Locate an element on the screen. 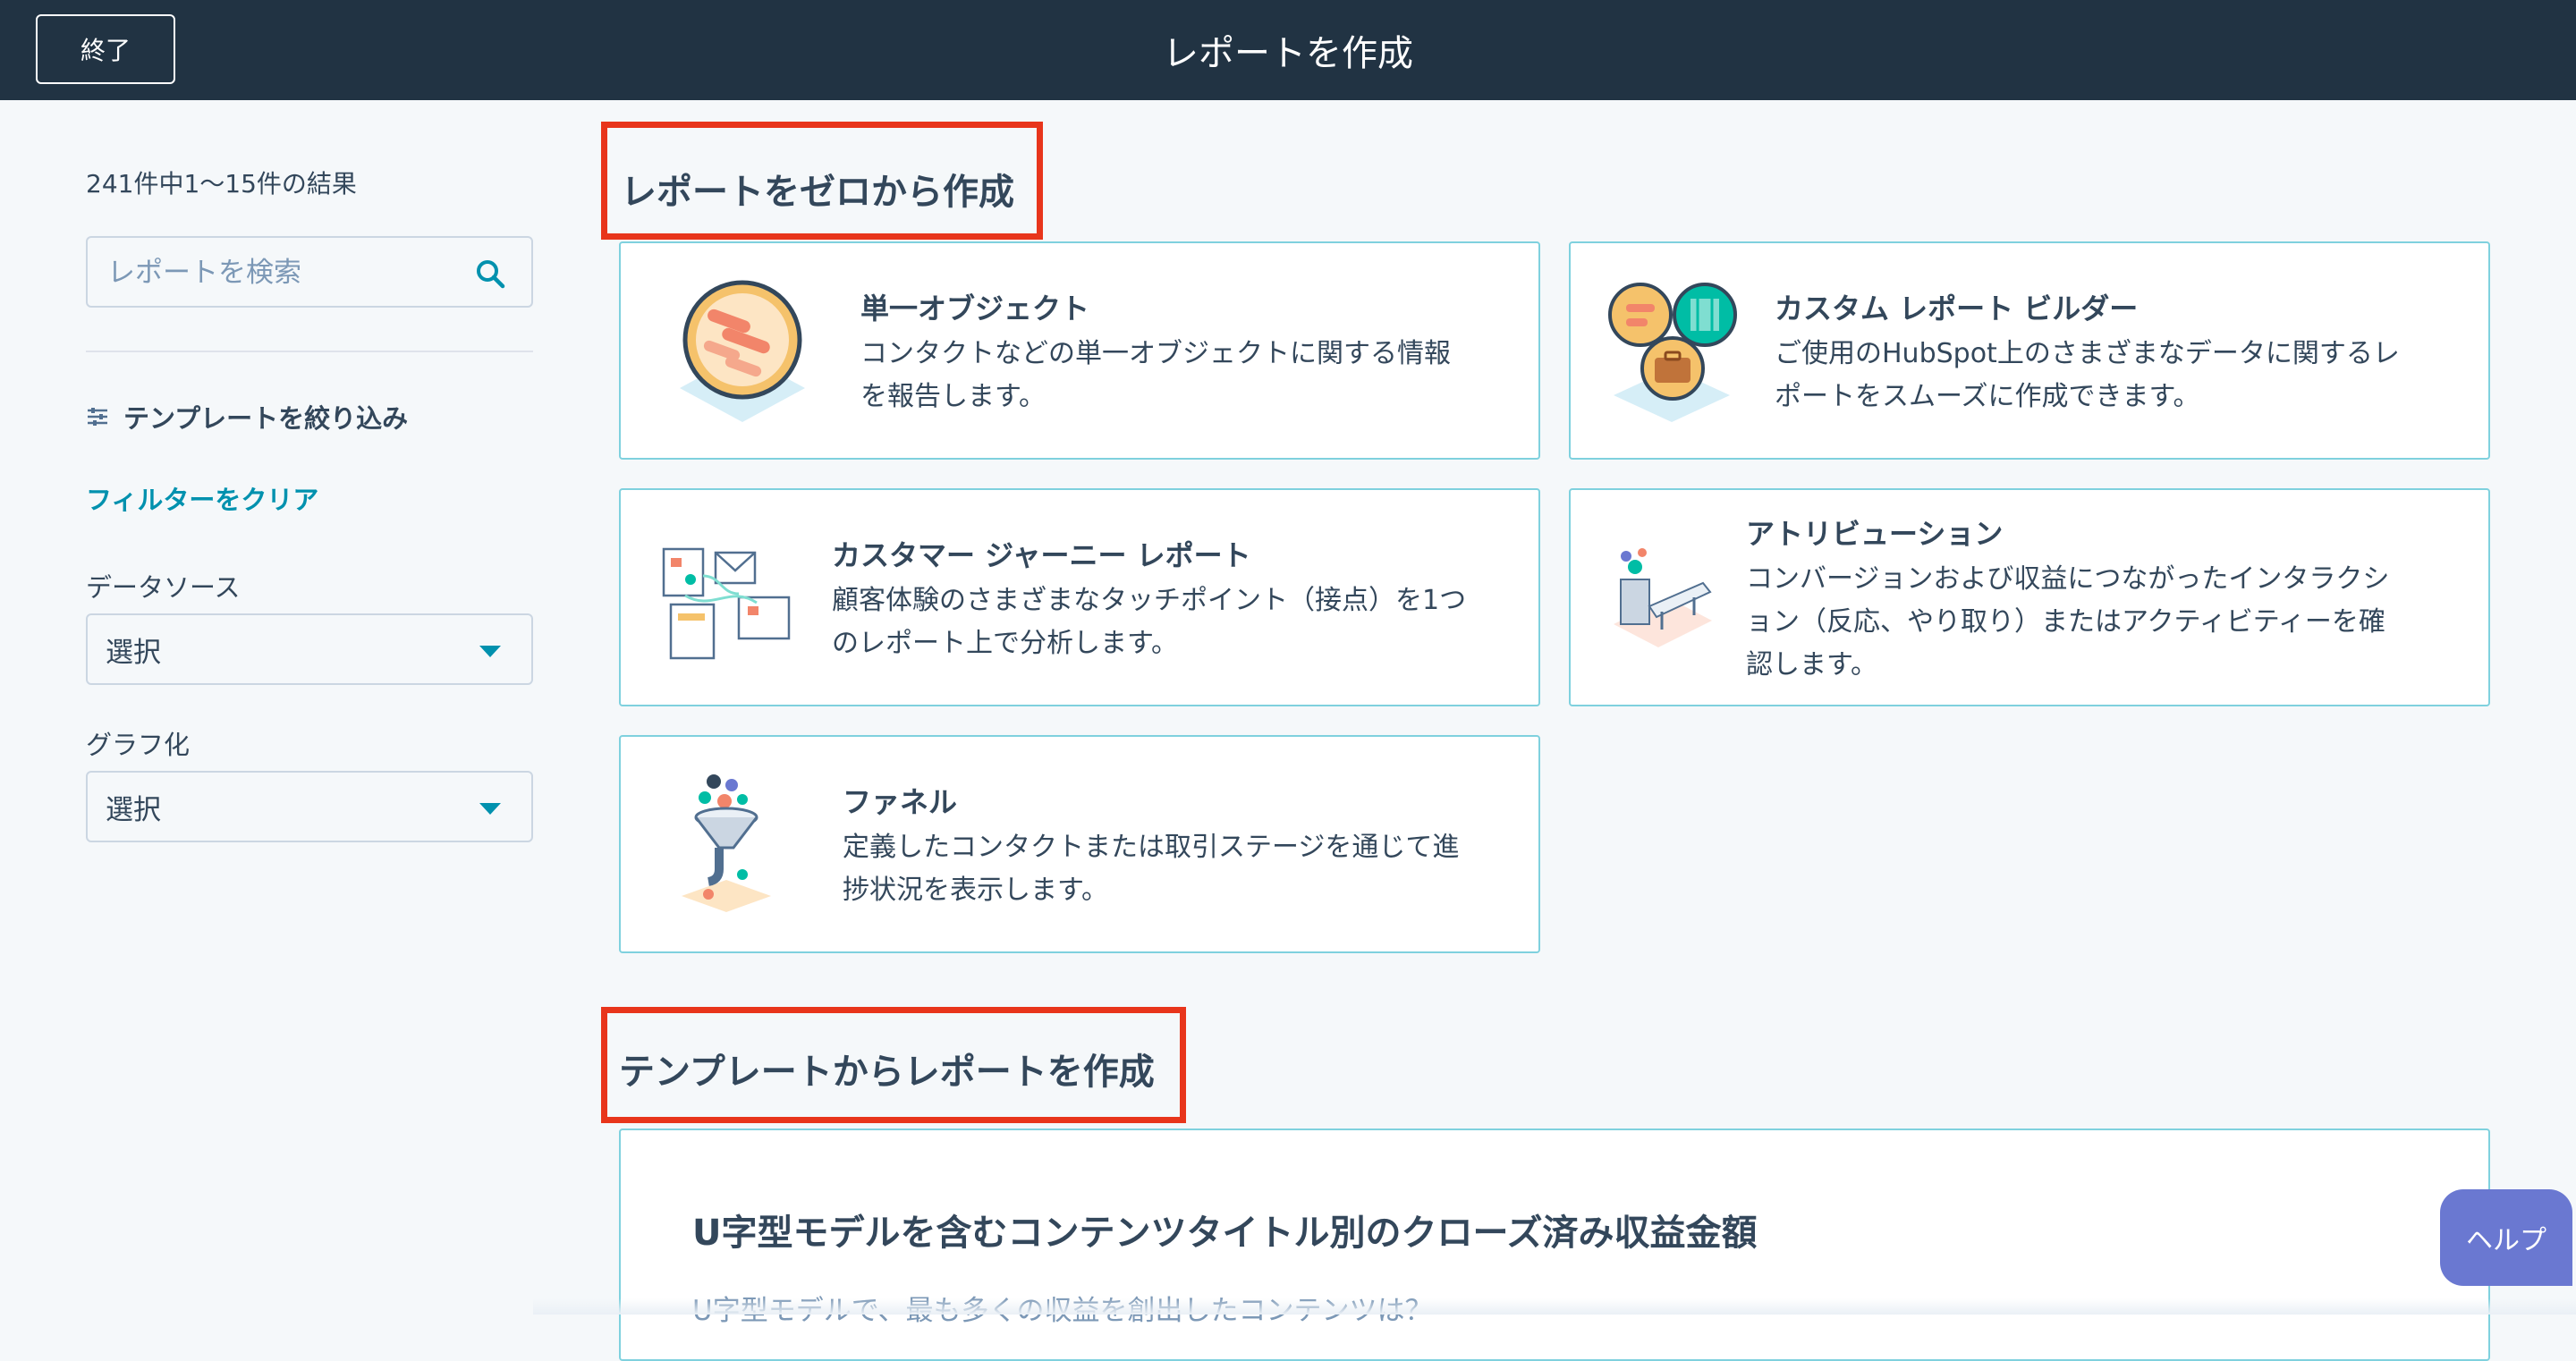  data-source-select: 選択 is located at coordinates (309, 649).